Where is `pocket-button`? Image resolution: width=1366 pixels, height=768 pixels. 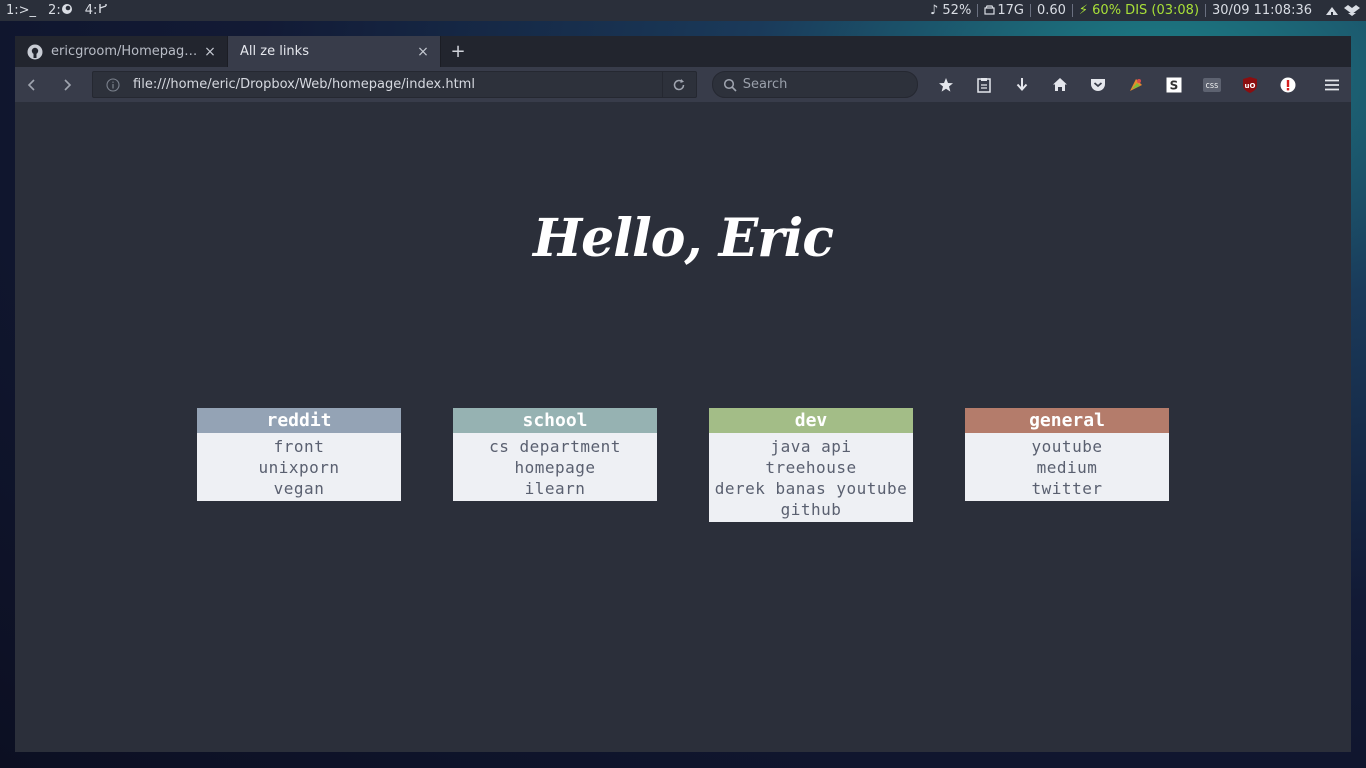
pocket-button is located at coordinates (1098, 84).